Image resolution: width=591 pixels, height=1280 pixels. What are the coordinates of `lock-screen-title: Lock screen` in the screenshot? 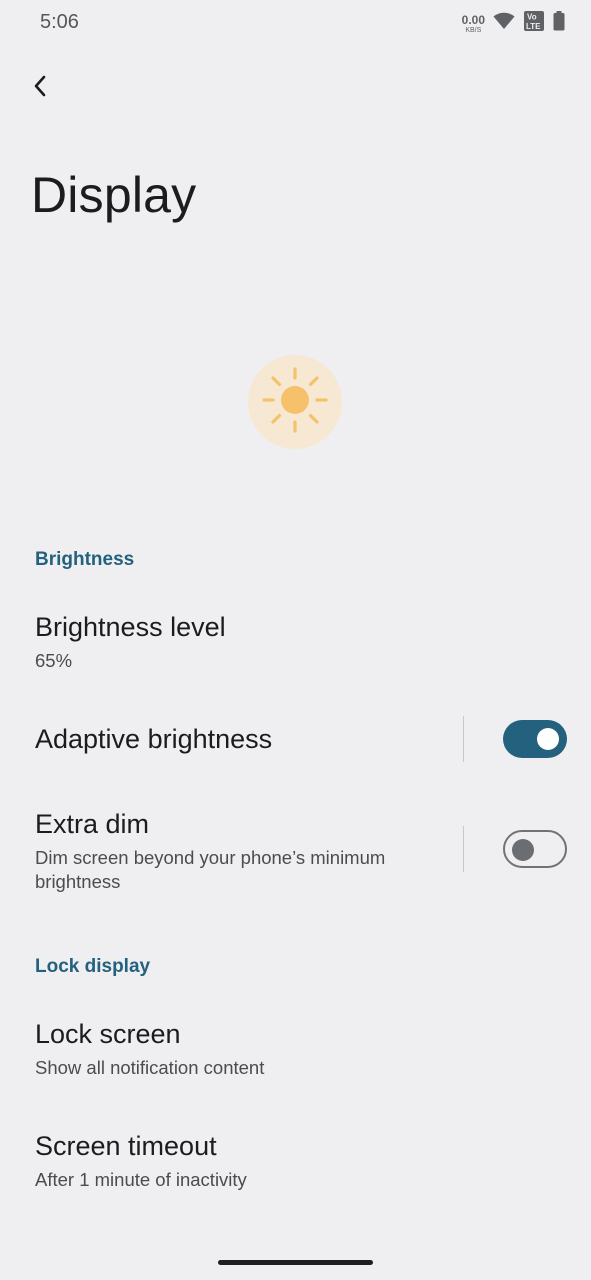 It's located at (108, 1034).